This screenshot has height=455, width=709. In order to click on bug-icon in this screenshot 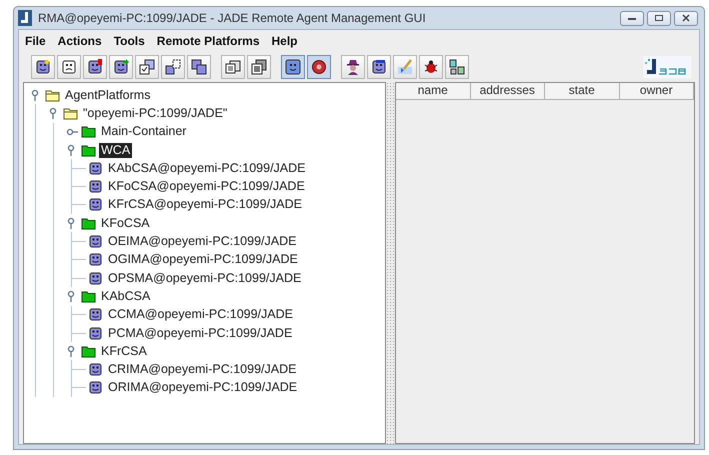, I will do `click(431, 67)`.